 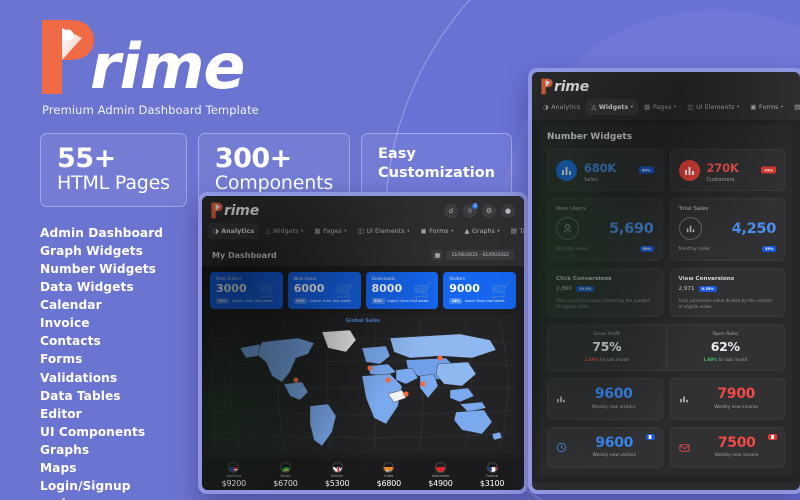 What do you see at coordinates (515, 231) in the screenshot?
I see `center-nav-tables: ▤ Tables ▾` at bounding box center [515, 231].